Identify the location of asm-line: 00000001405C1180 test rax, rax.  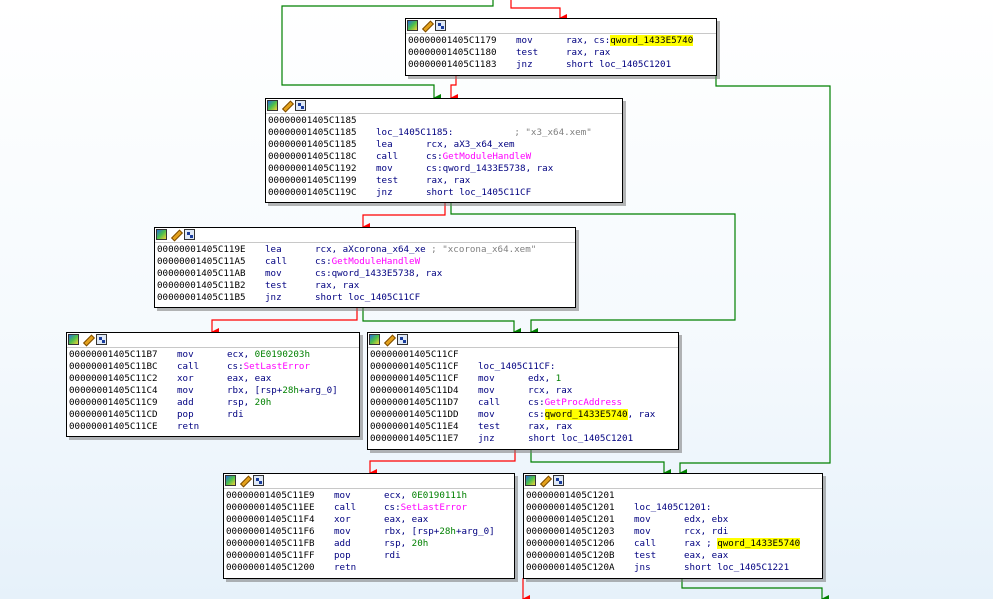
(561, 53).